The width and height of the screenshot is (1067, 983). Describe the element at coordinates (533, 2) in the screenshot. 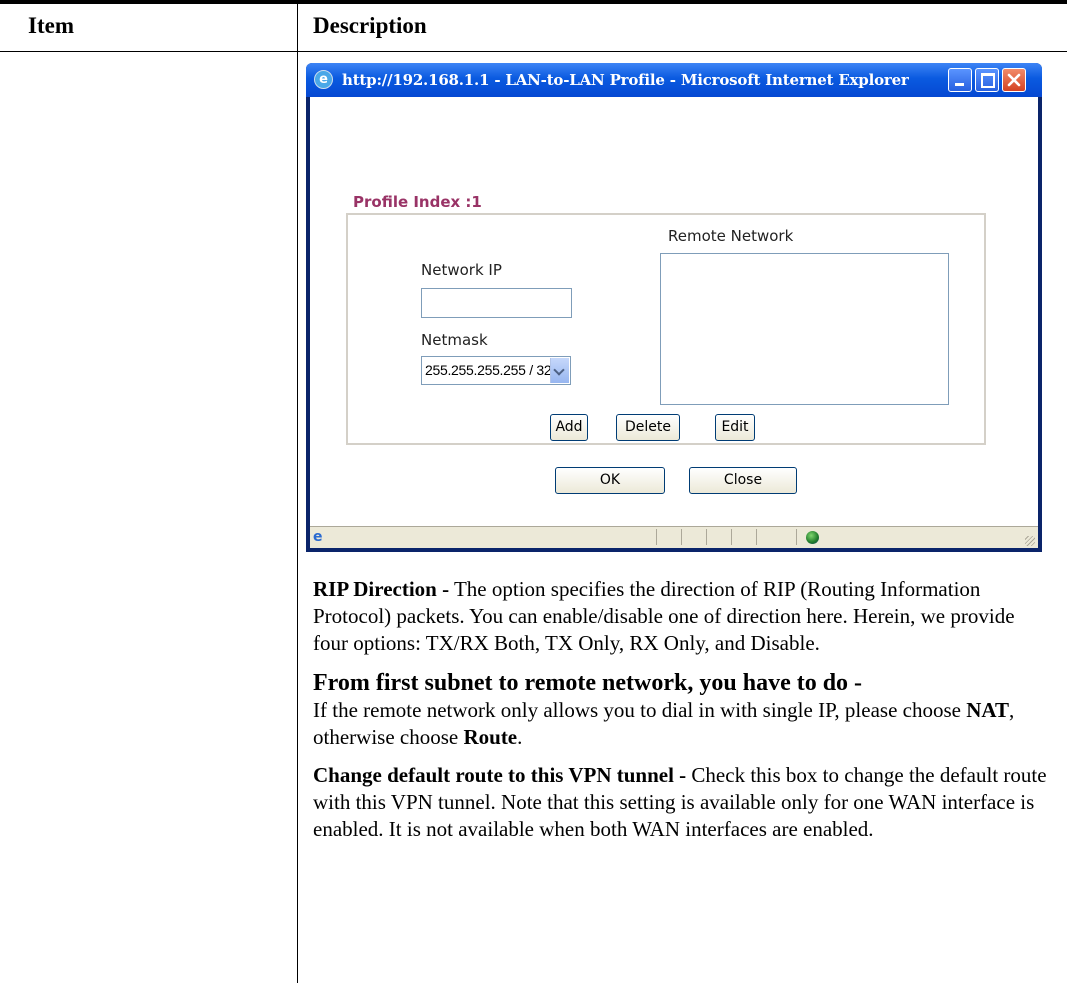

I see `top-rule` at that location.